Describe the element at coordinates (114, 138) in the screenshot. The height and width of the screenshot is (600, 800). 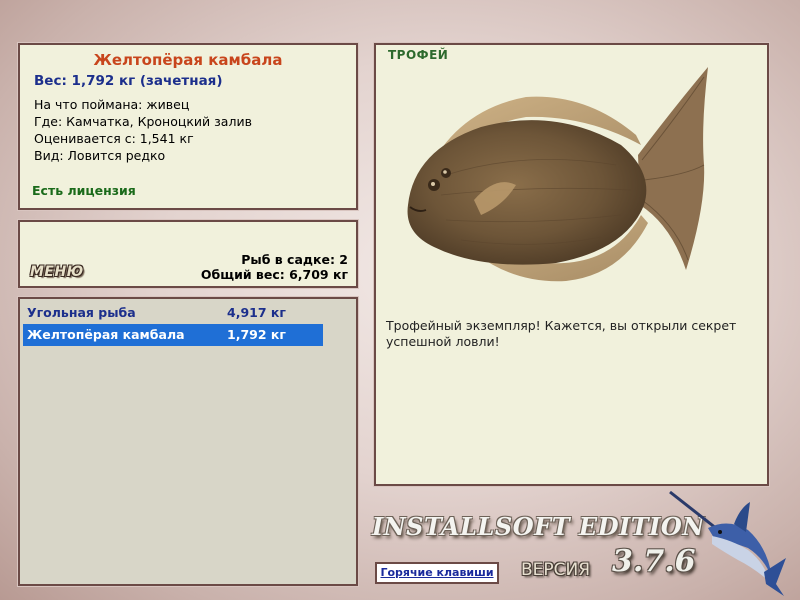
I see `min-weight-line: Оценивается с: 1,541 кг` at that location.